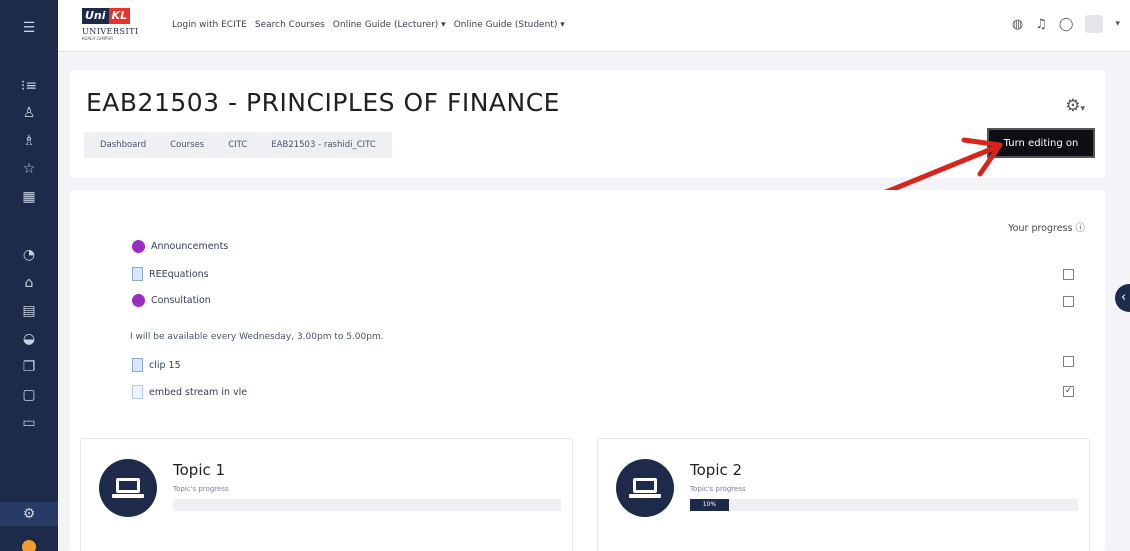 The height and width of the screenshot is (551, 1130). What do you see at coordinates (98, 38) in the screenshot?
I see `logo-city: KUALA LUMPUR` at bounding box center [98, 38].